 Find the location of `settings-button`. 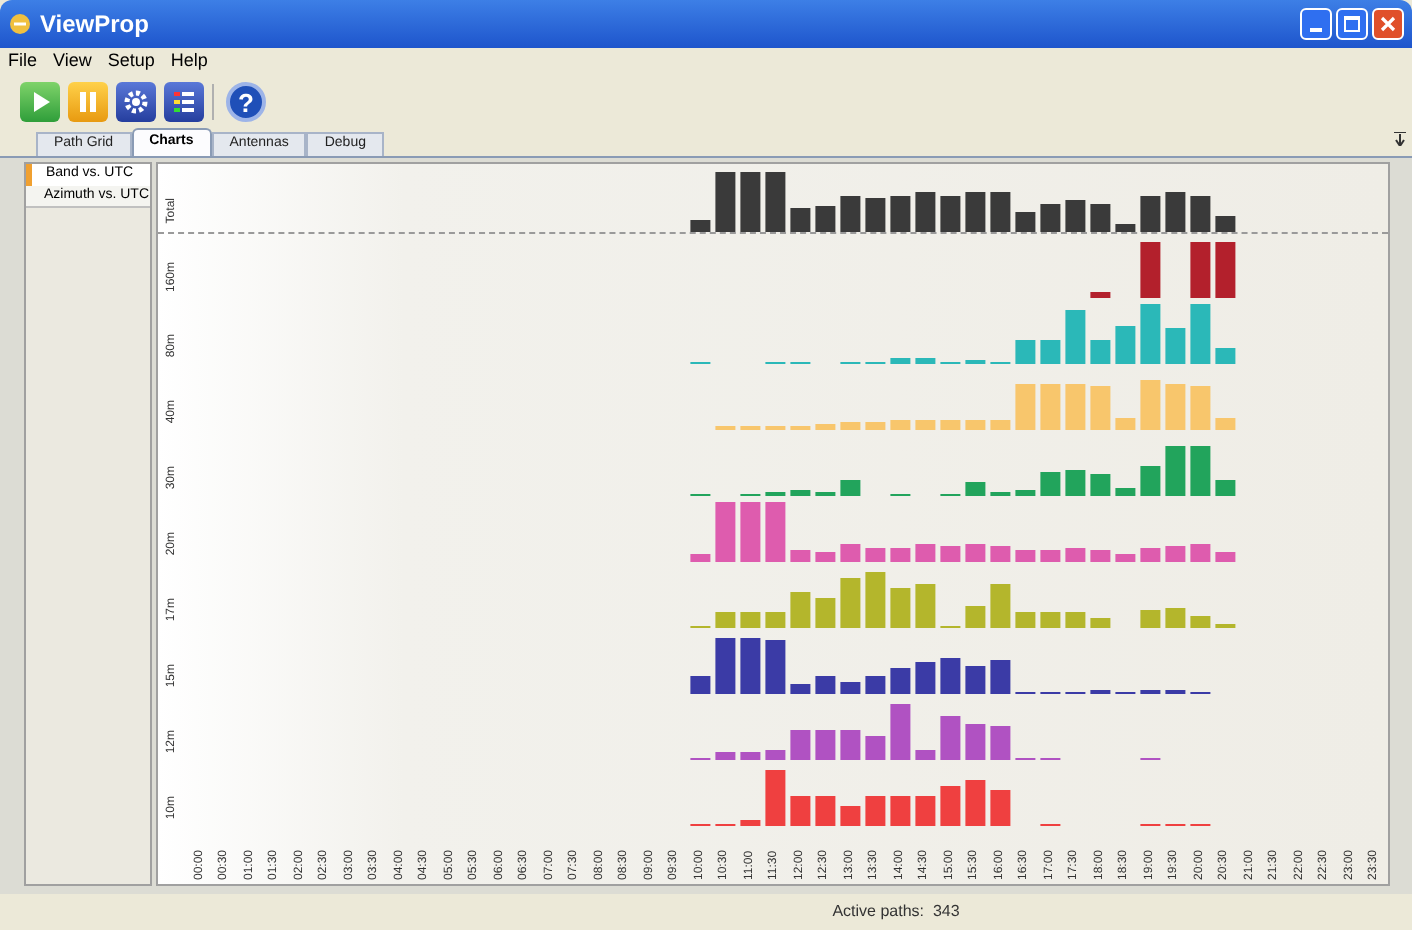

settings-button is located at coordinates (136, 102).